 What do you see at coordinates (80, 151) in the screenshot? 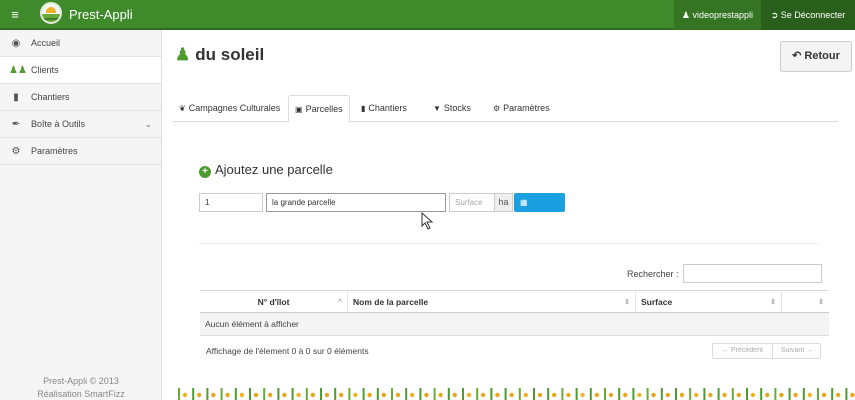
I see `sidebar-item-parametres: ⚙ Paramètres` at bounding box center [80, 151].